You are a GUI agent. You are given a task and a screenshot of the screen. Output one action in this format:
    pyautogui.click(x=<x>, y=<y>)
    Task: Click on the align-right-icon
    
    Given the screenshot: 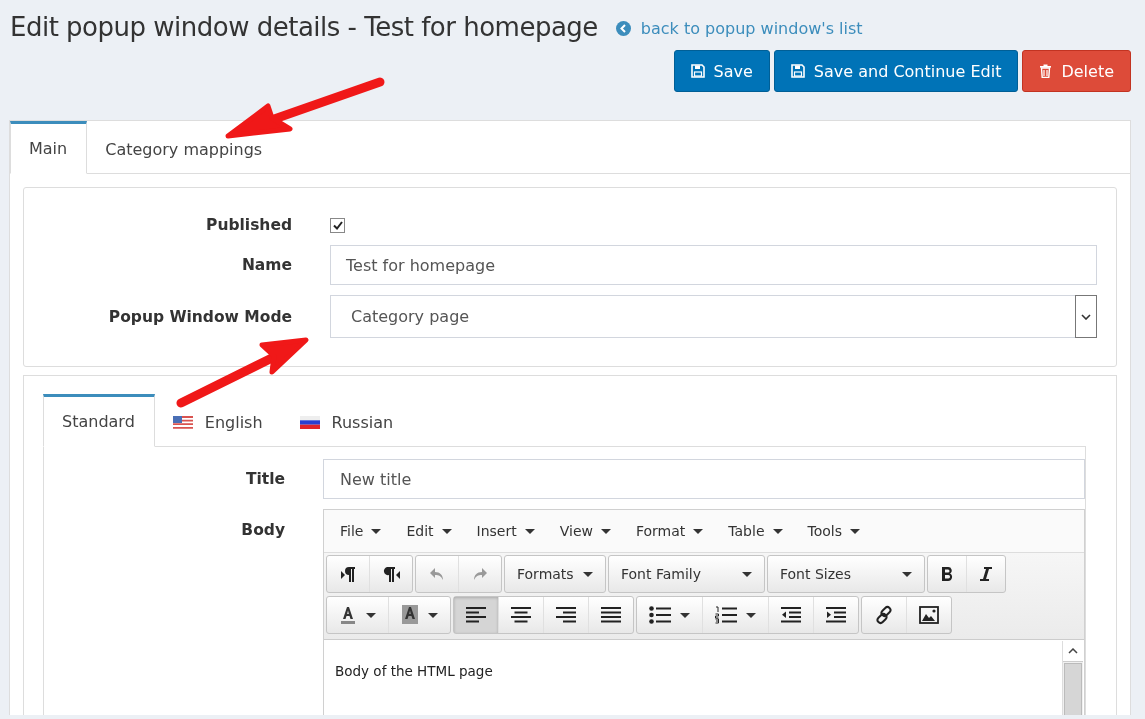 What is the action you would take?
    pyautogui.click(x=566, y=615)
    